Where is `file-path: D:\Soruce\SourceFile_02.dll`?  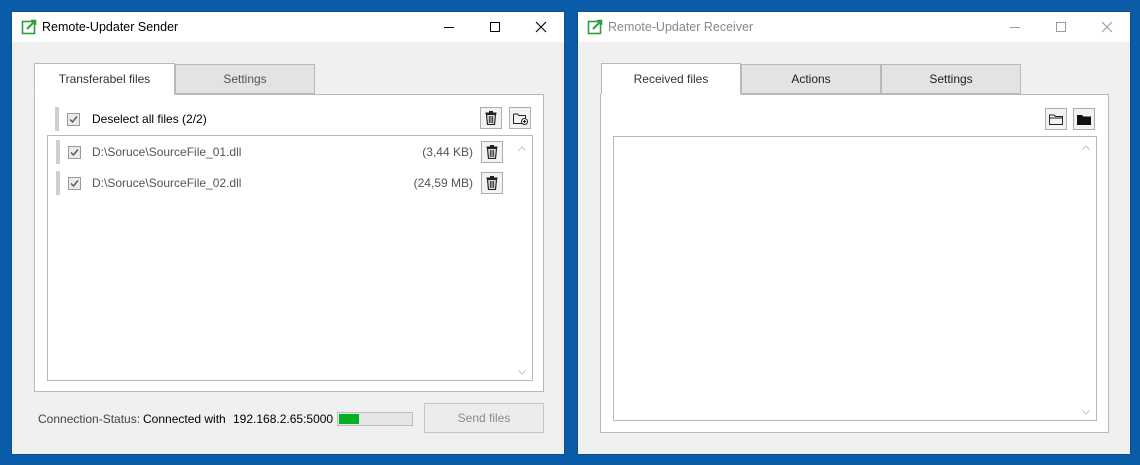 file-path: D:\Soruce\SourceFile_02.dll is located at coordinates (167, 183).